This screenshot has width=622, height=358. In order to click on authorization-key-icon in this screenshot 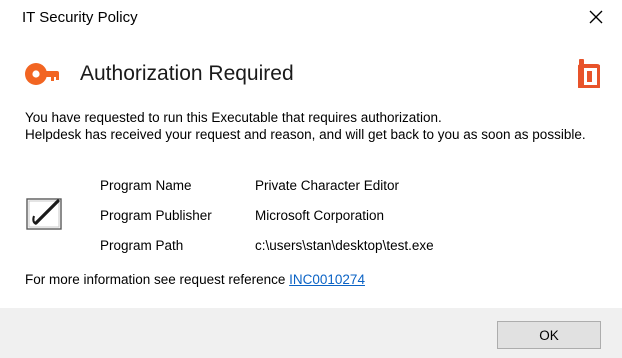, I will do `click(42, 74)`.